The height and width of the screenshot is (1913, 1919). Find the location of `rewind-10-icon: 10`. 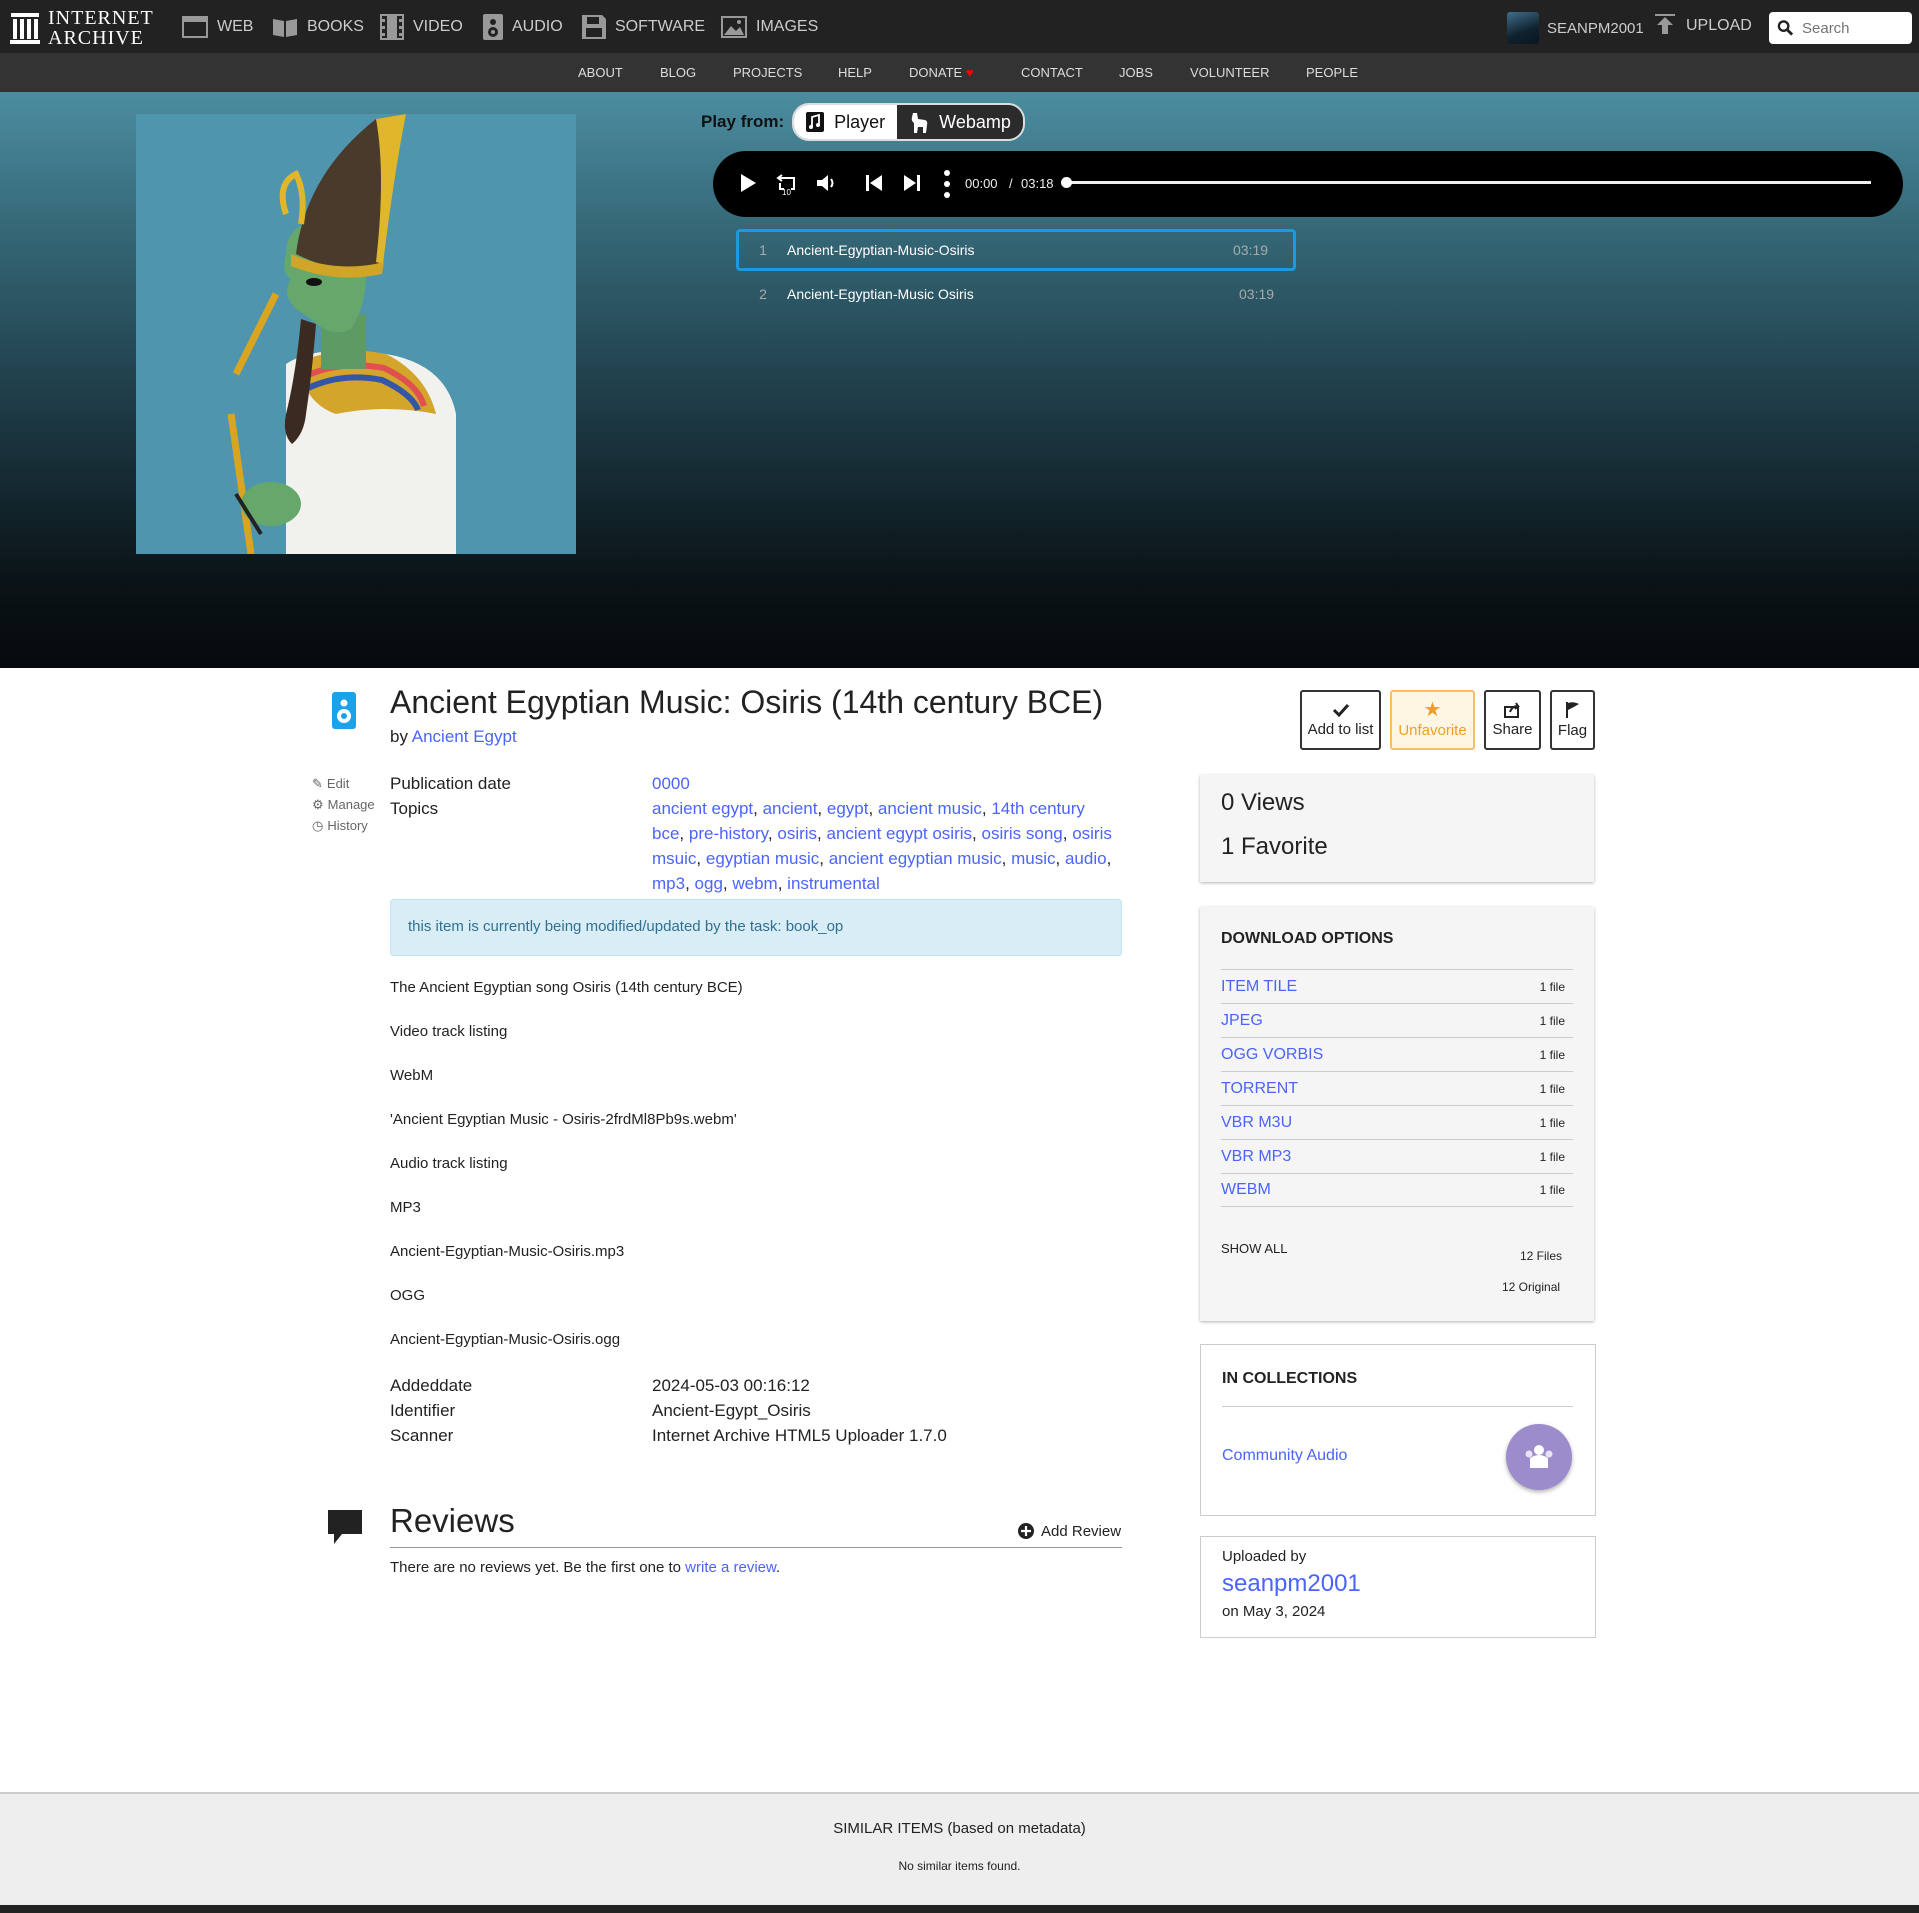

rewind-10-icon: 10 is located at coordinates (787, 184).